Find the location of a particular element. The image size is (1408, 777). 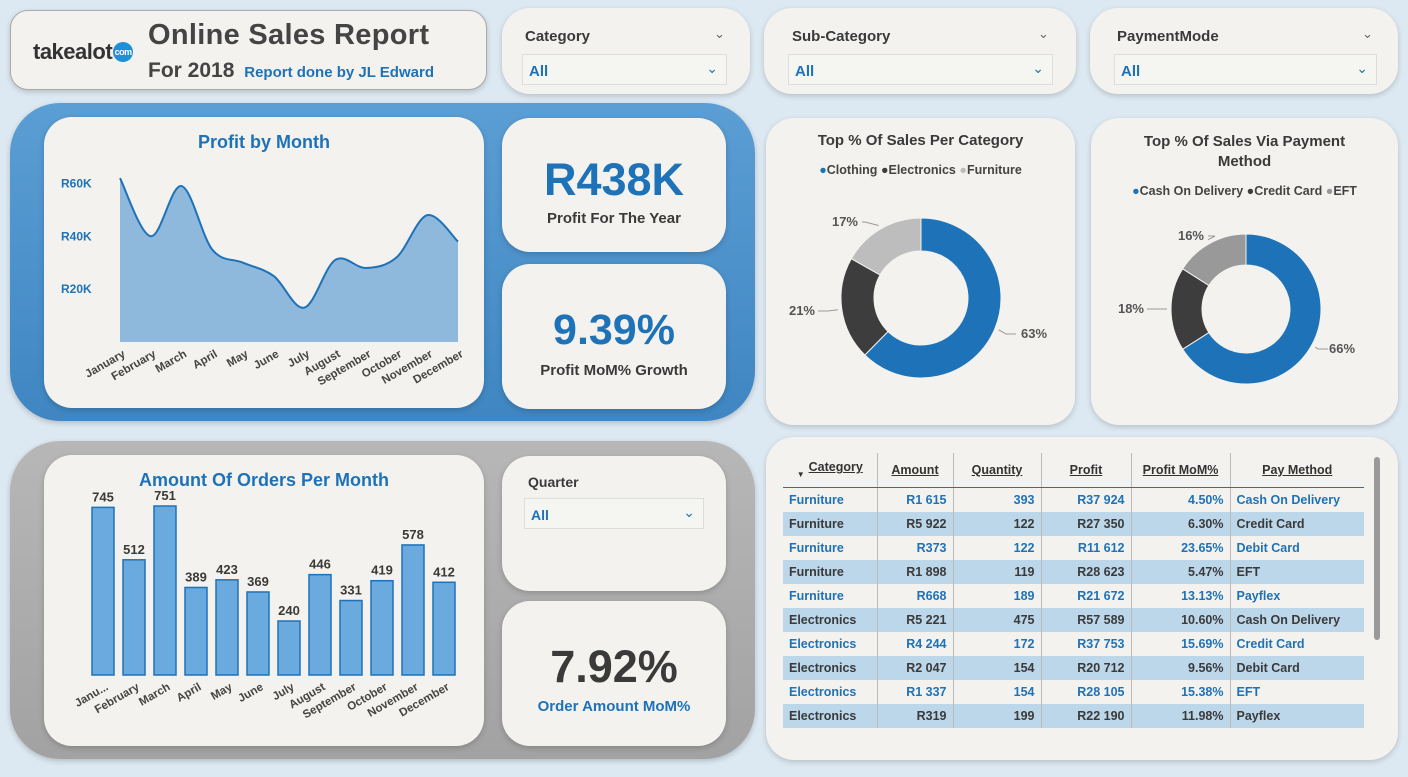

table-row: Electronics R319 199 R22 190 11.98% Payflex is located at coordinates (1073, 715).